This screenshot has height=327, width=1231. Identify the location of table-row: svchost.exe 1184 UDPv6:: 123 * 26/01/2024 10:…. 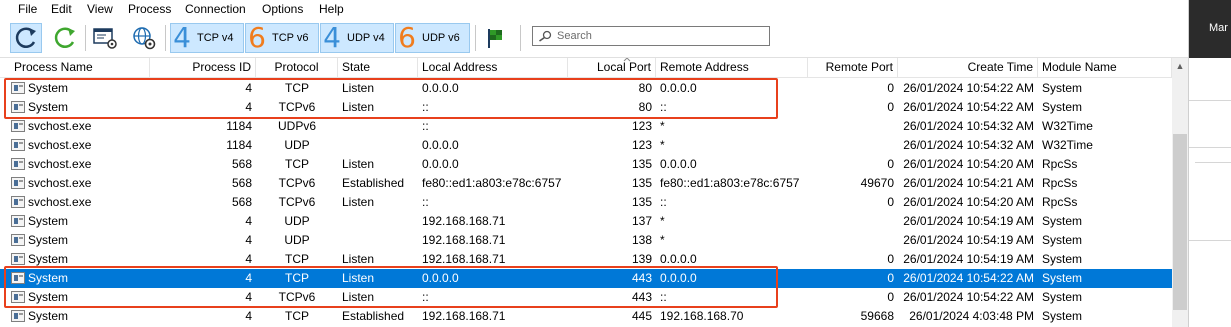
(586, 126).